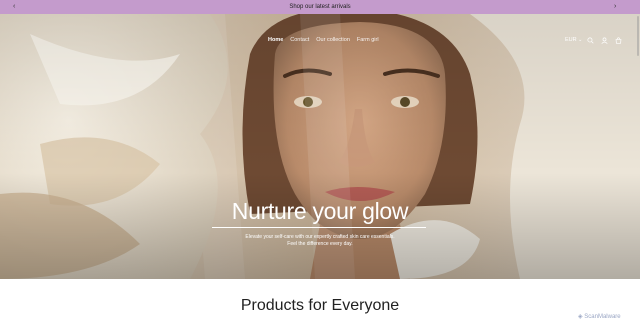  I want to click on announcement-text: Shop our latest arrivals, so click(320, 7).